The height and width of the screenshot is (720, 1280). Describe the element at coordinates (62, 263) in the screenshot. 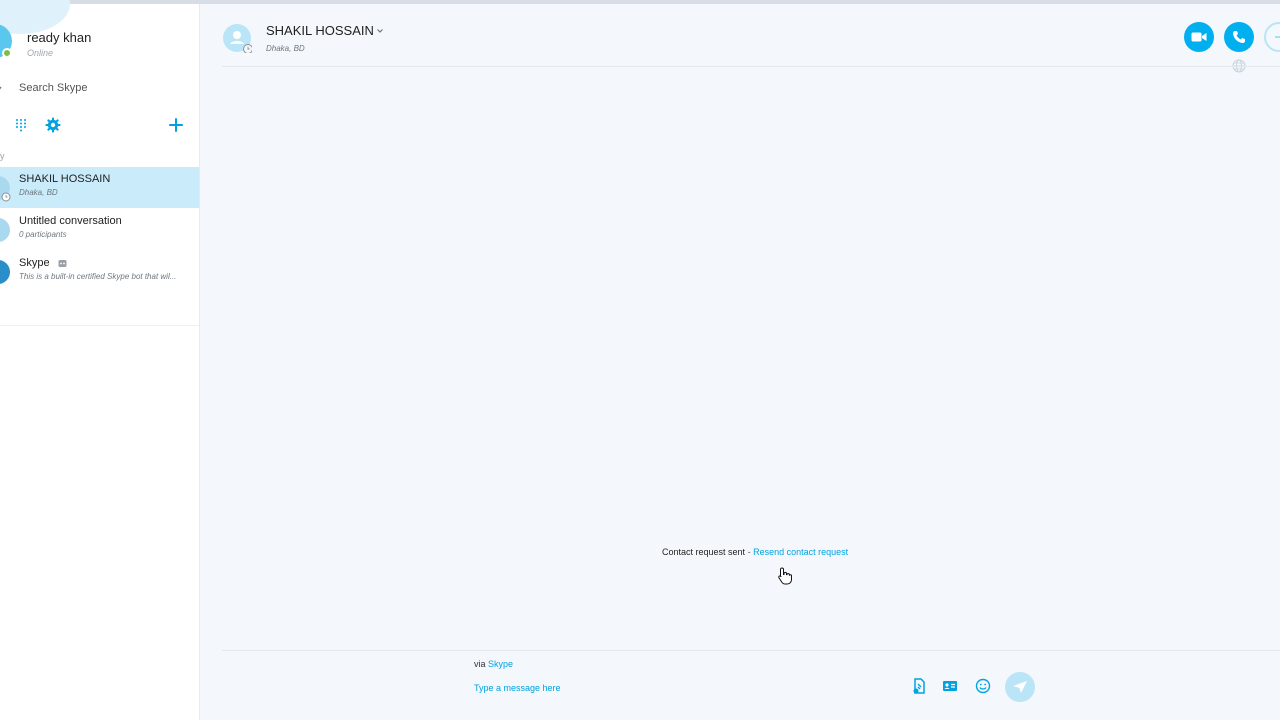

I see `bot-badge-icon` at that location.